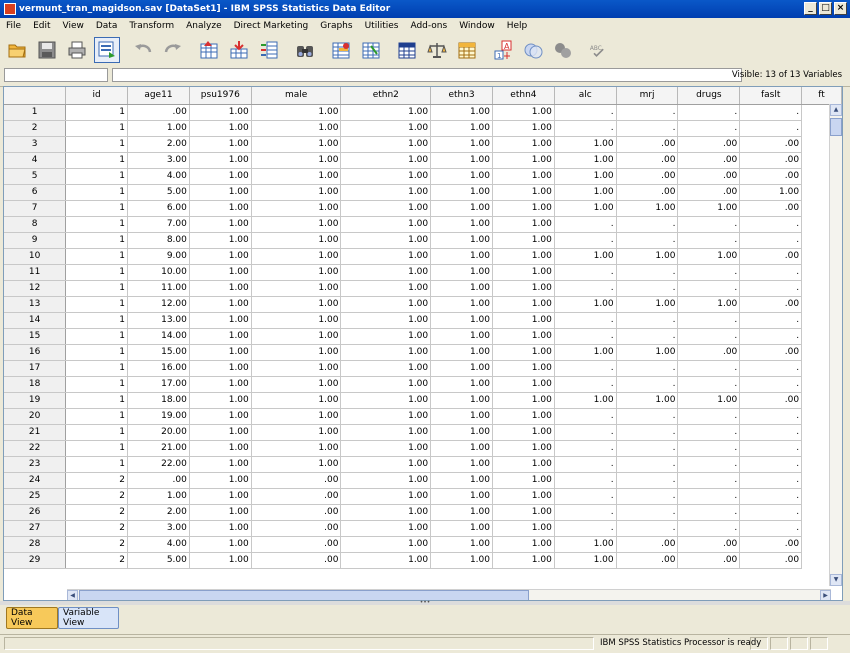 The image size is (850, 653). Describe the element at coordinates (158, 416) in the screenshot. I see `data-cell: 19.00` at that location.